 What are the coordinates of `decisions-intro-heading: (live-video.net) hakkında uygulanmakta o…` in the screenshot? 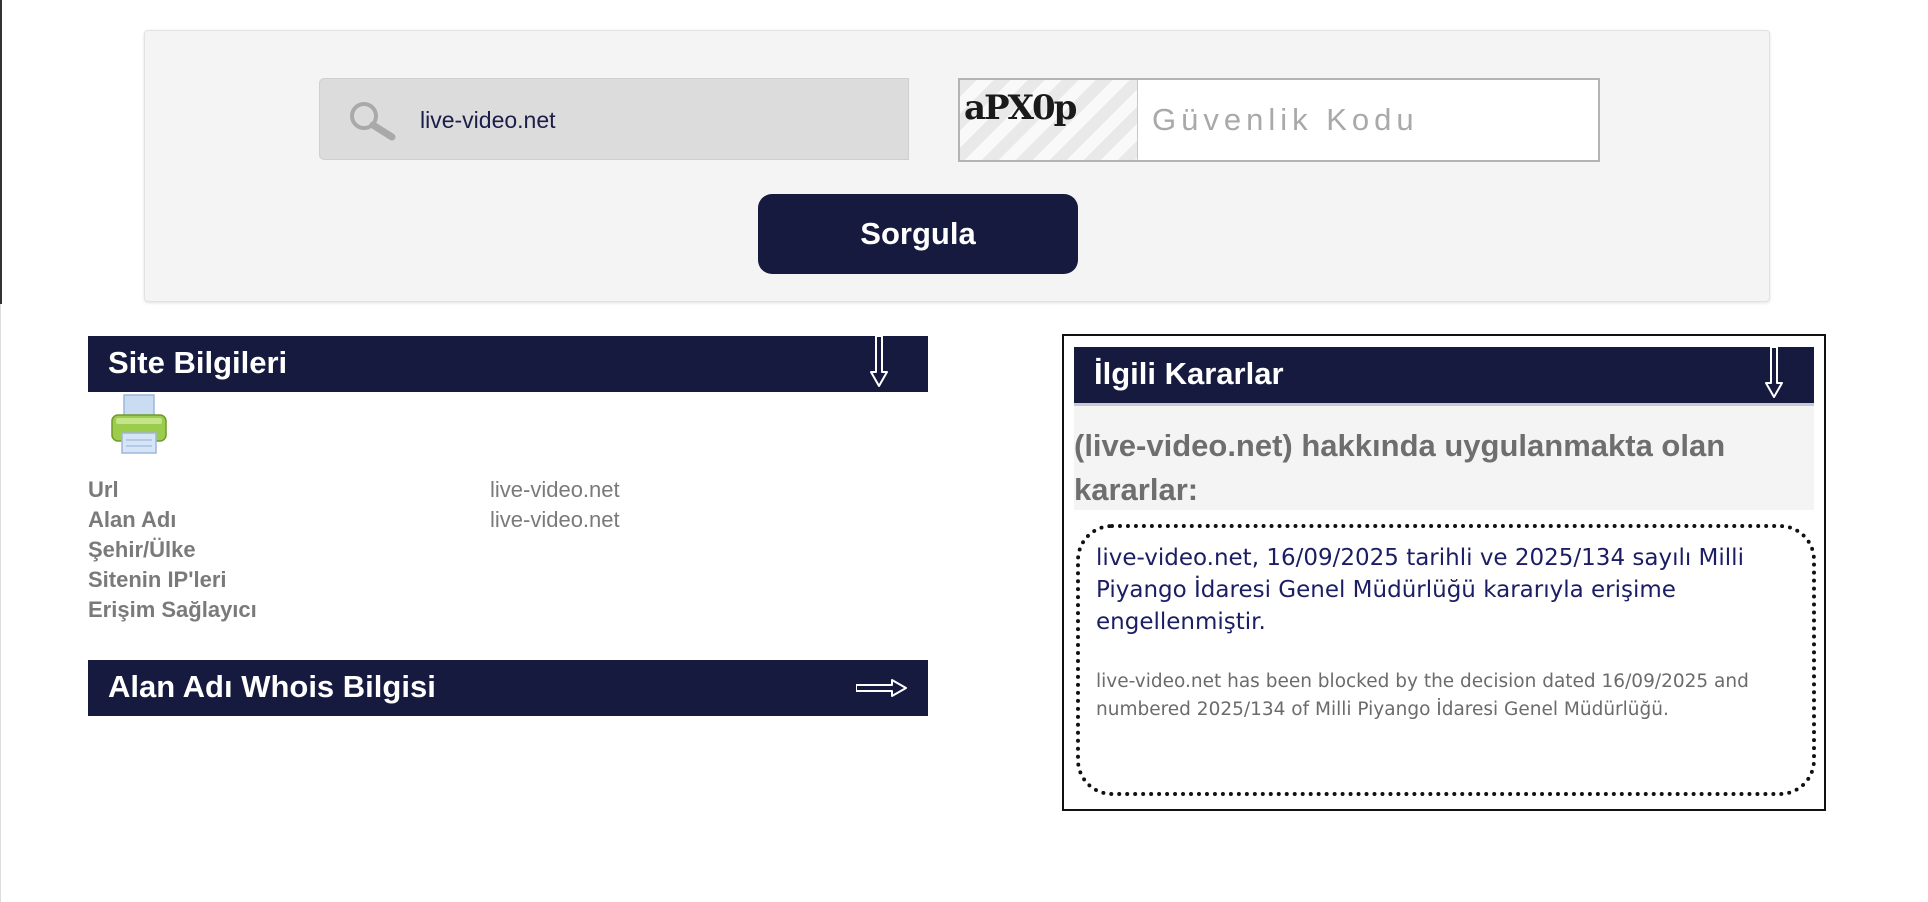 It's located at (1400, 467).